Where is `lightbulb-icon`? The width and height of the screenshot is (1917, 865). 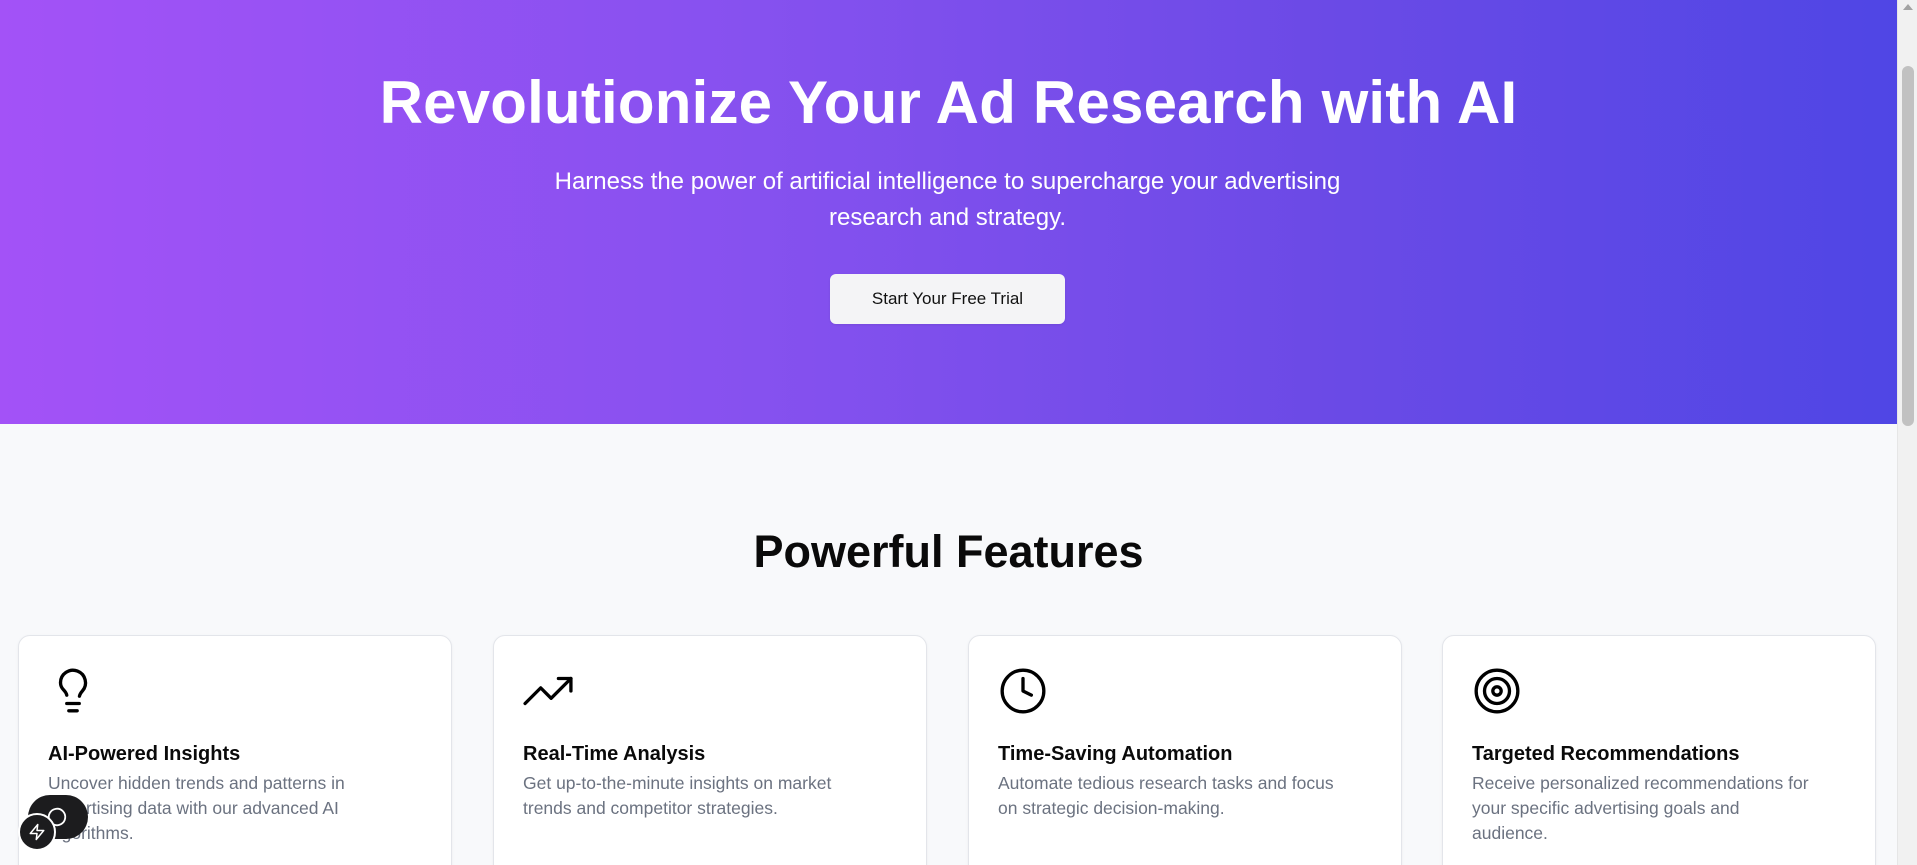 lightbulb-icon is located at coordinates (73, 691).